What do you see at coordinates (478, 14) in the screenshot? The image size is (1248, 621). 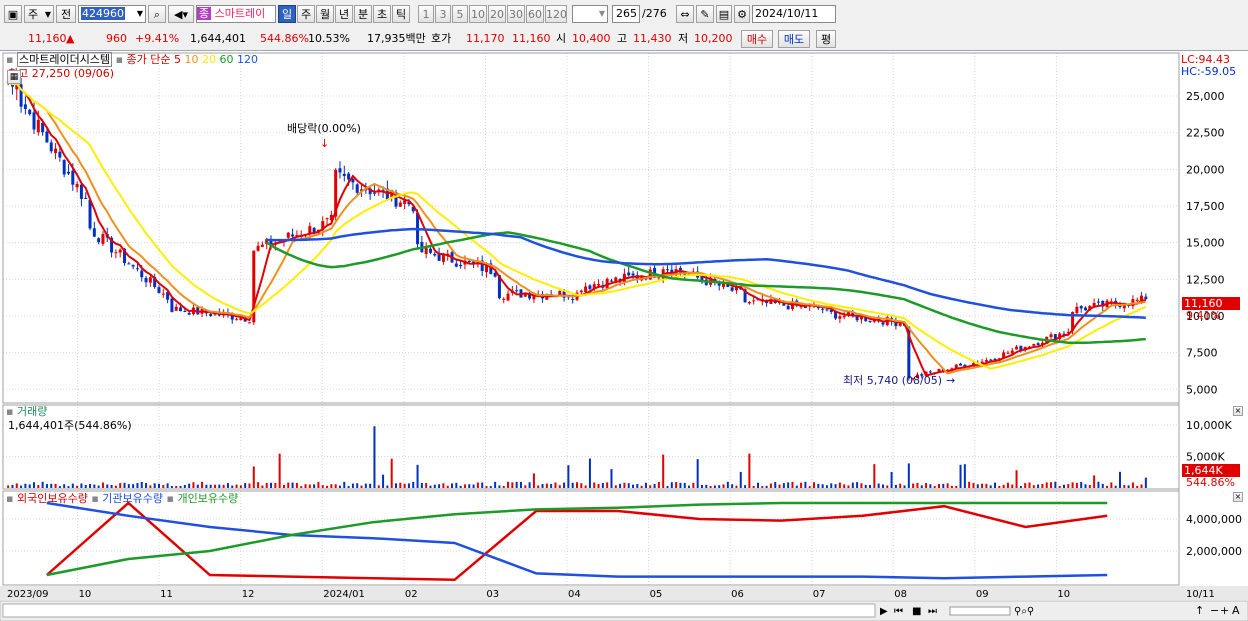 I see `interval-button-3: 10` at bounding box center [478, 14].